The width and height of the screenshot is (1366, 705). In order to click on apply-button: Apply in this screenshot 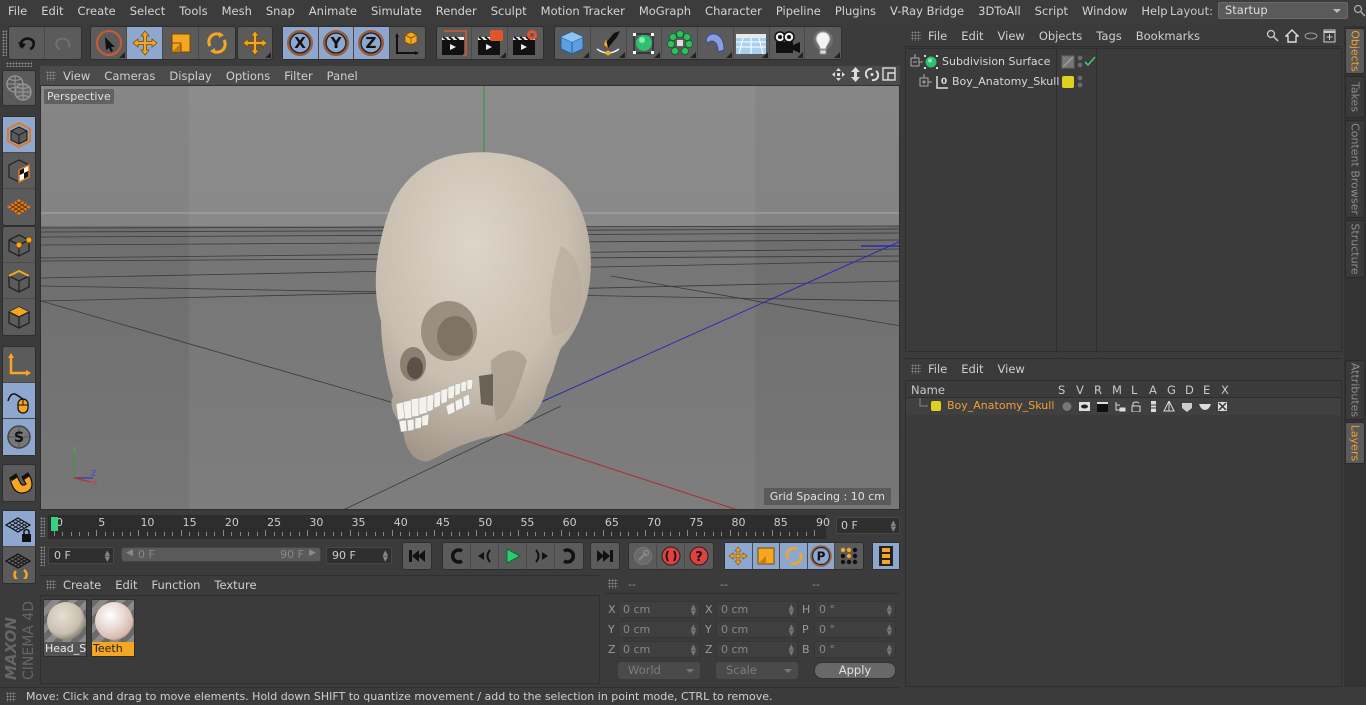, I will do `click(855, 670)`.